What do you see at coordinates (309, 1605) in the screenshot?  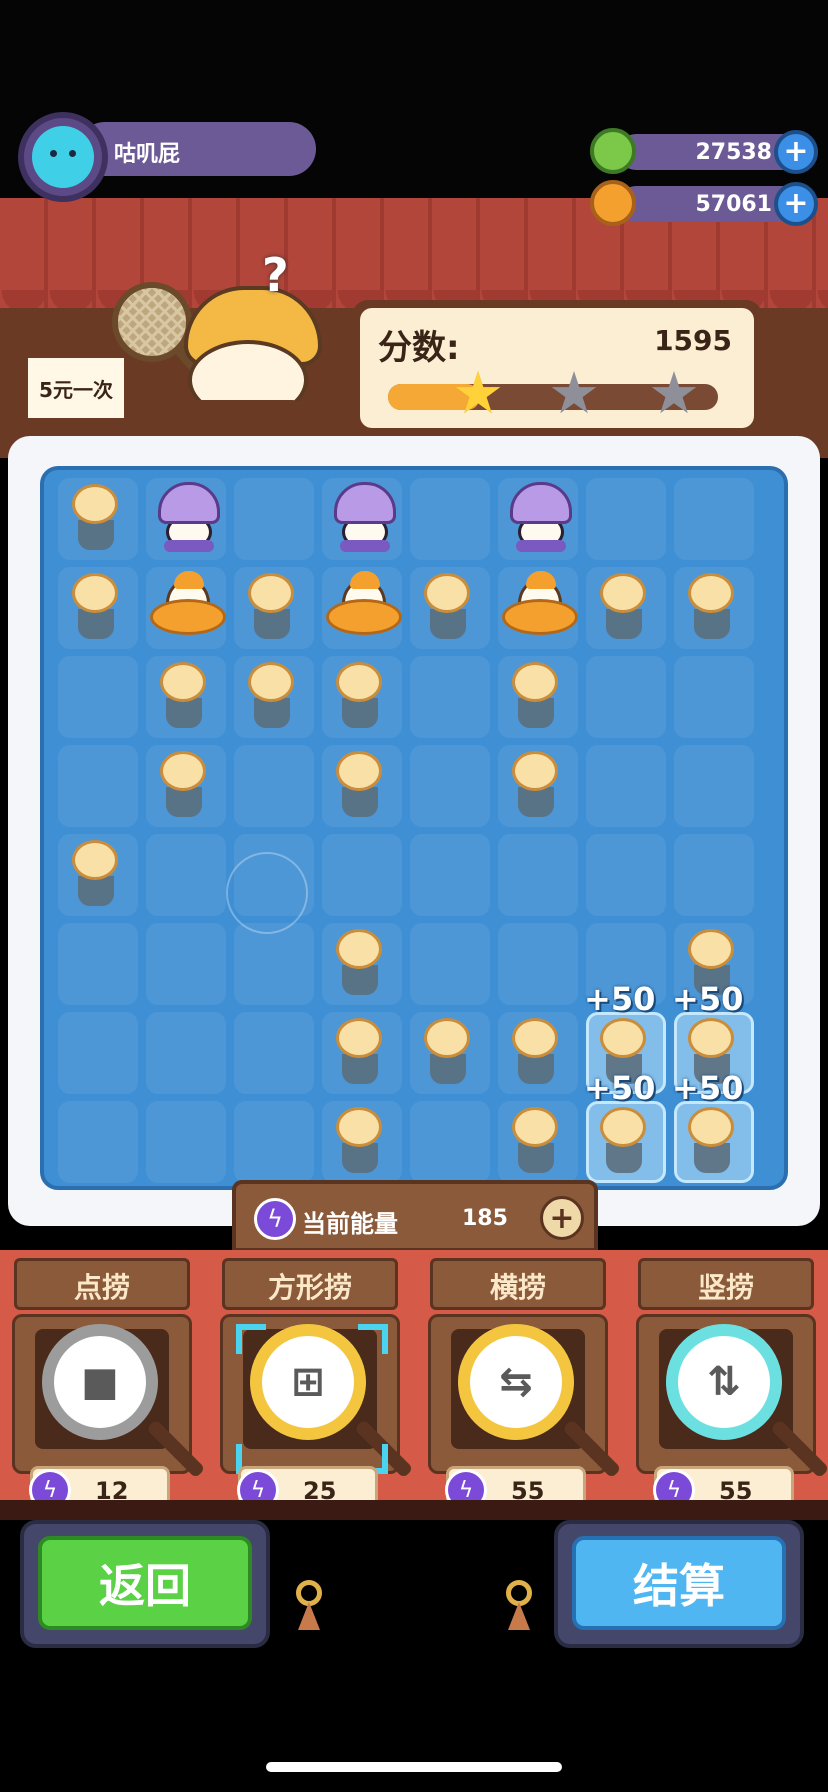 I see `hanging-tag` at bounding box center [309, 1605].